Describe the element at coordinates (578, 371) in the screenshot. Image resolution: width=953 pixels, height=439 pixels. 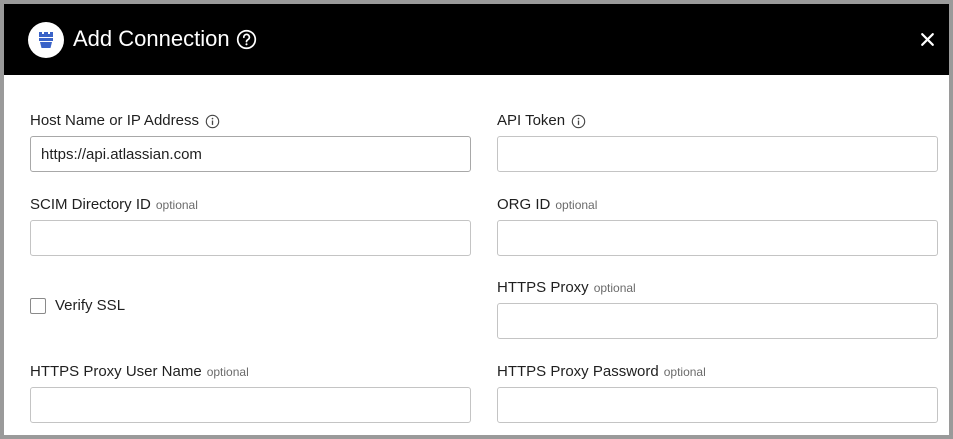
I see `https-proxy-password-label-text: HTTPS Proxy Password` at that location.